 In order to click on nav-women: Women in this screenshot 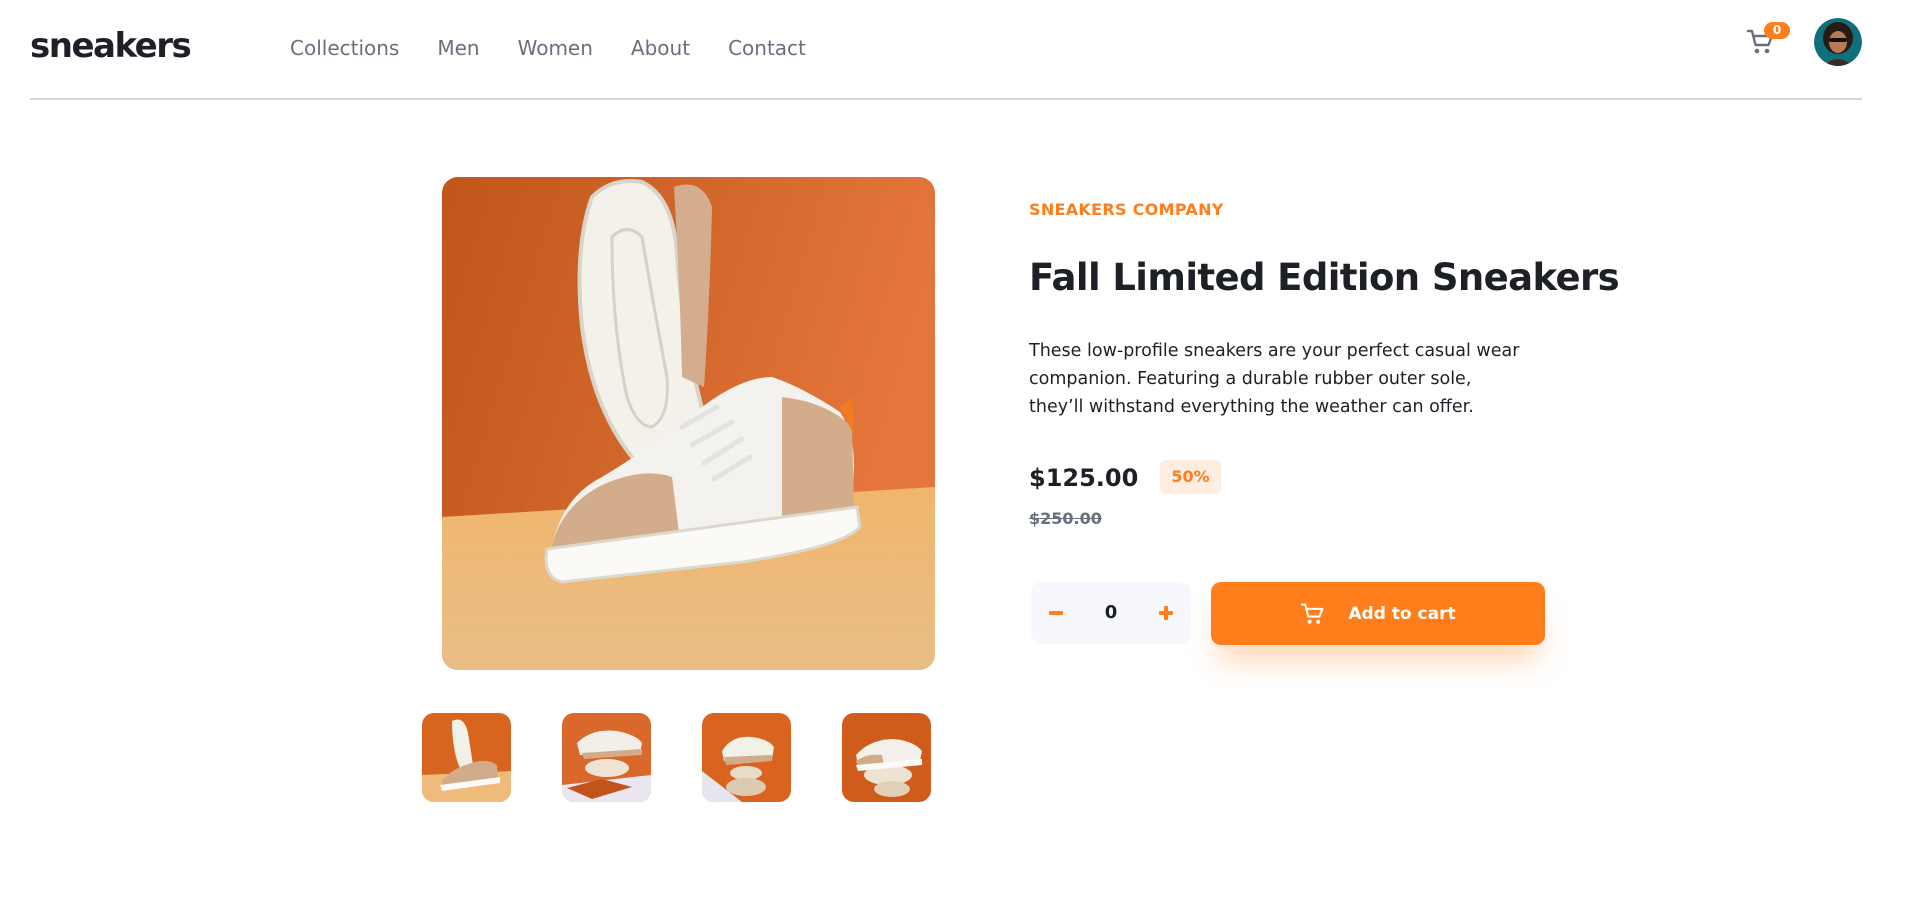, I will do `click(555, 48)`.